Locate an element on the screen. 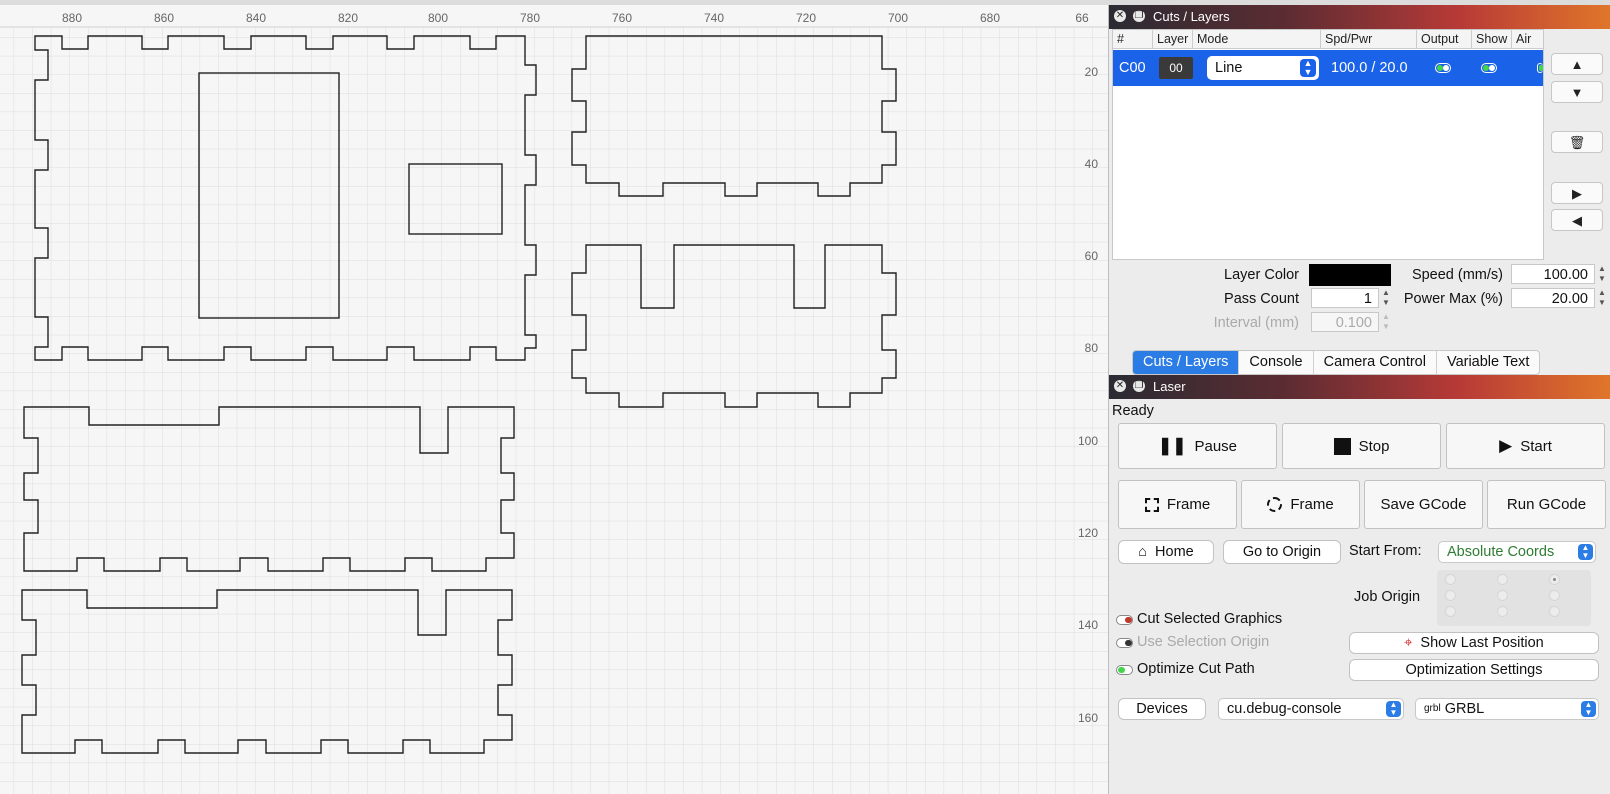 The width and height of the screenshot is (1610, 794). laser-panel-titlebar: ✕ ❐ Laser is located at coordinates (1359, 387).